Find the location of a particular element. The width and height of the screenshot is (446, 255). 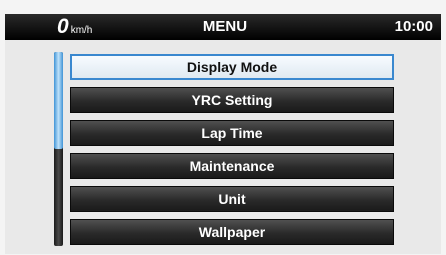

speed-unit: km/h is located at coordinates (81, 30).